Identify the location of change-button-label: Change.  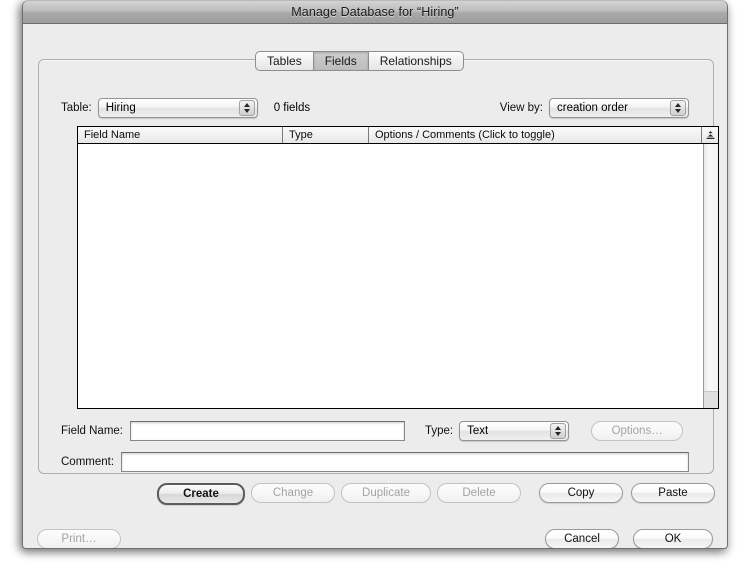
(293, 493).